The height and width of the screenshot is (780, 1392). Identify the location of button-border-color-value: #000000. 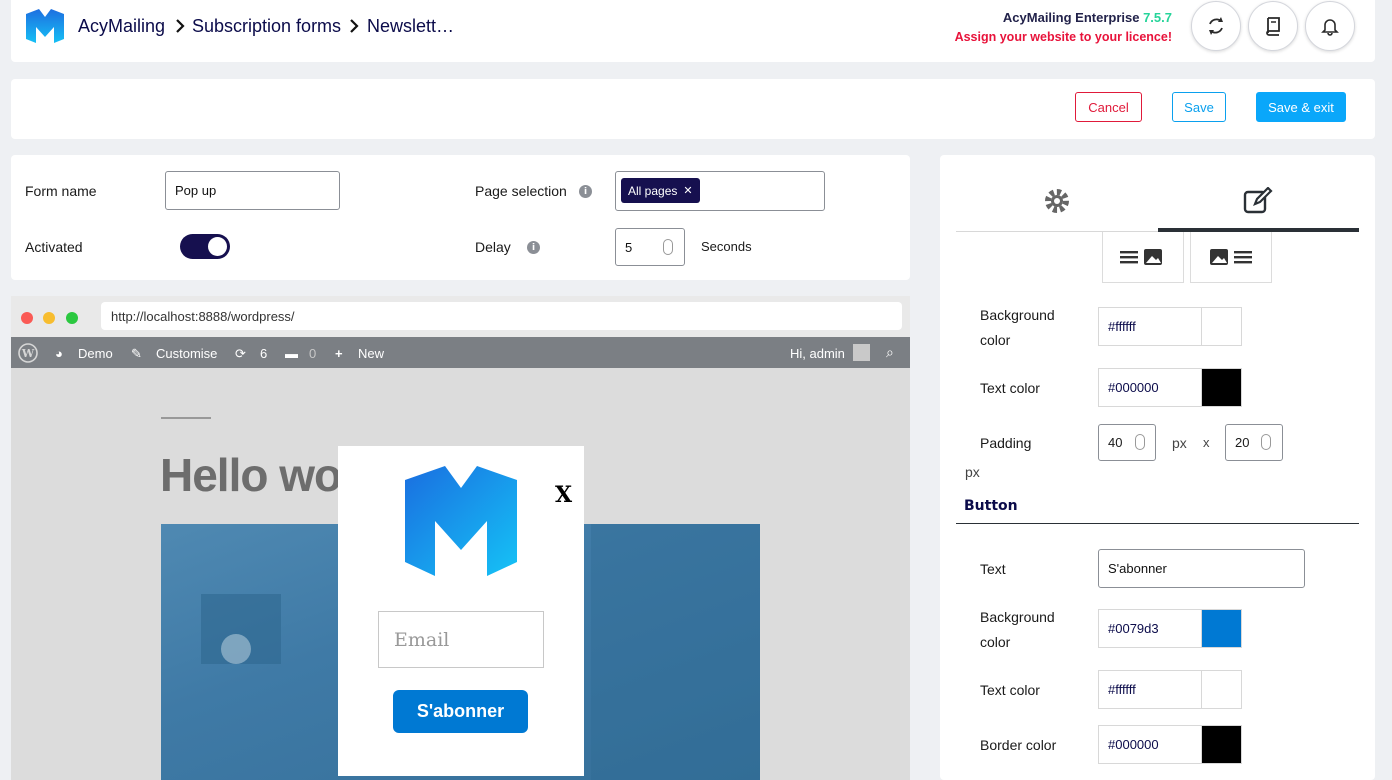
(1150, 744).